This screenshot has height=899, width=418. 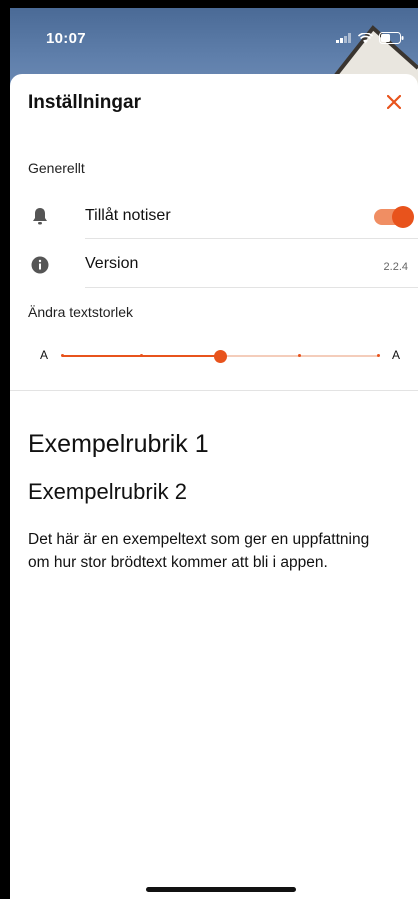 I want to click on slider-thumb, so click(x=220, y=356).